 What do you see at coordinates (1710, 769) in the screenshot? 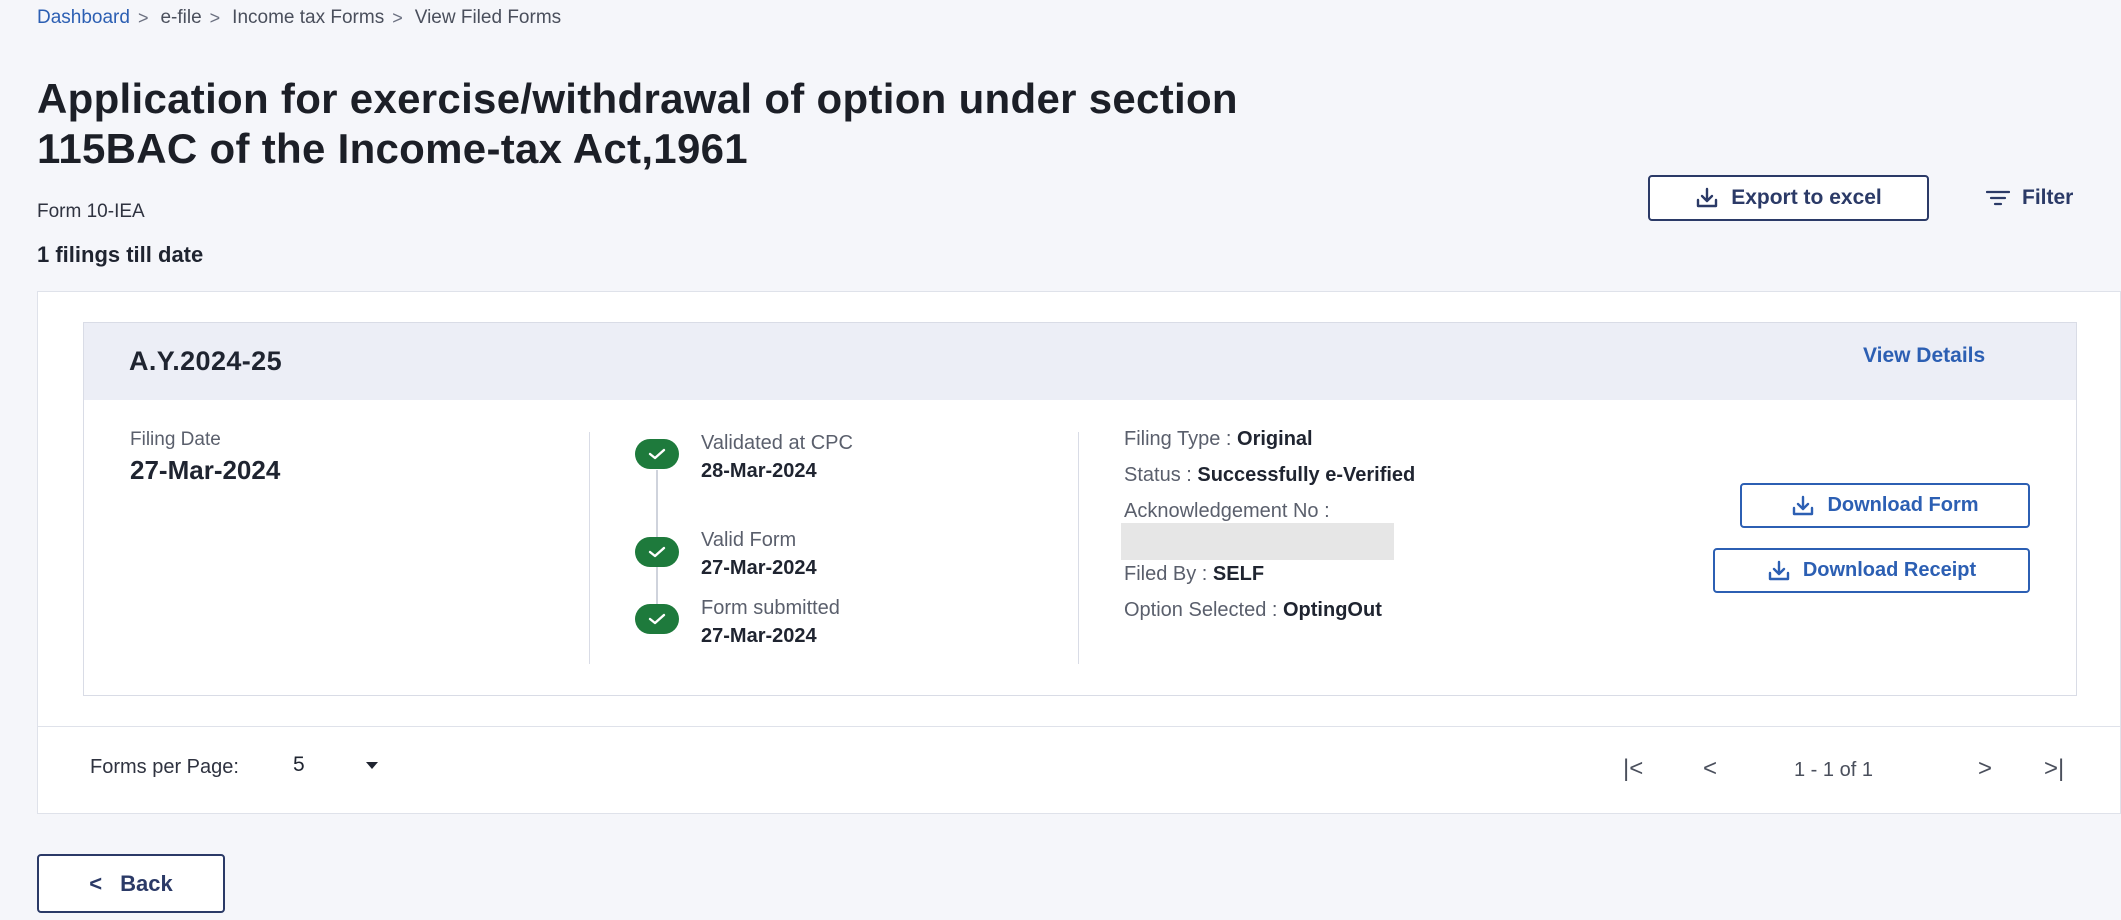
I see `previous-page-button: <` at bounding box center [1710, 769].